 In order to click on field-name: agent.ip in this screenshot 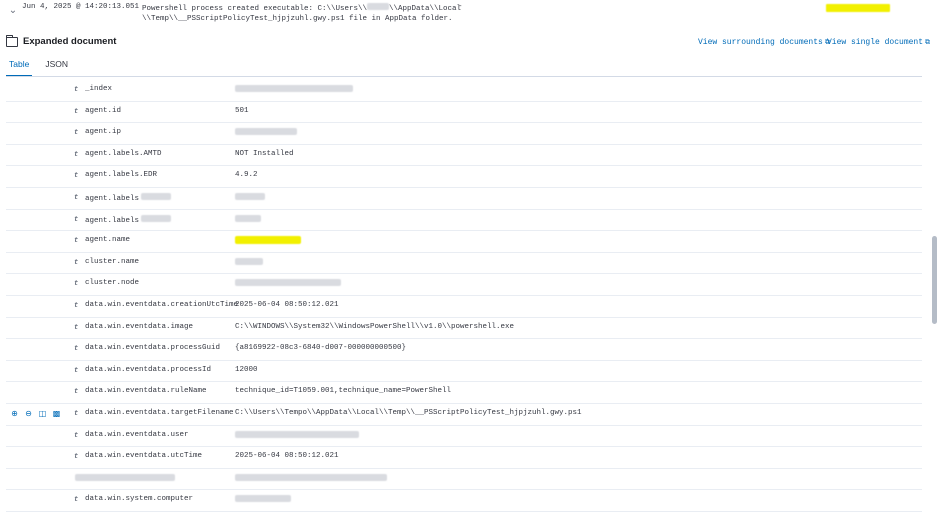, I will do `click(103, 132)`.